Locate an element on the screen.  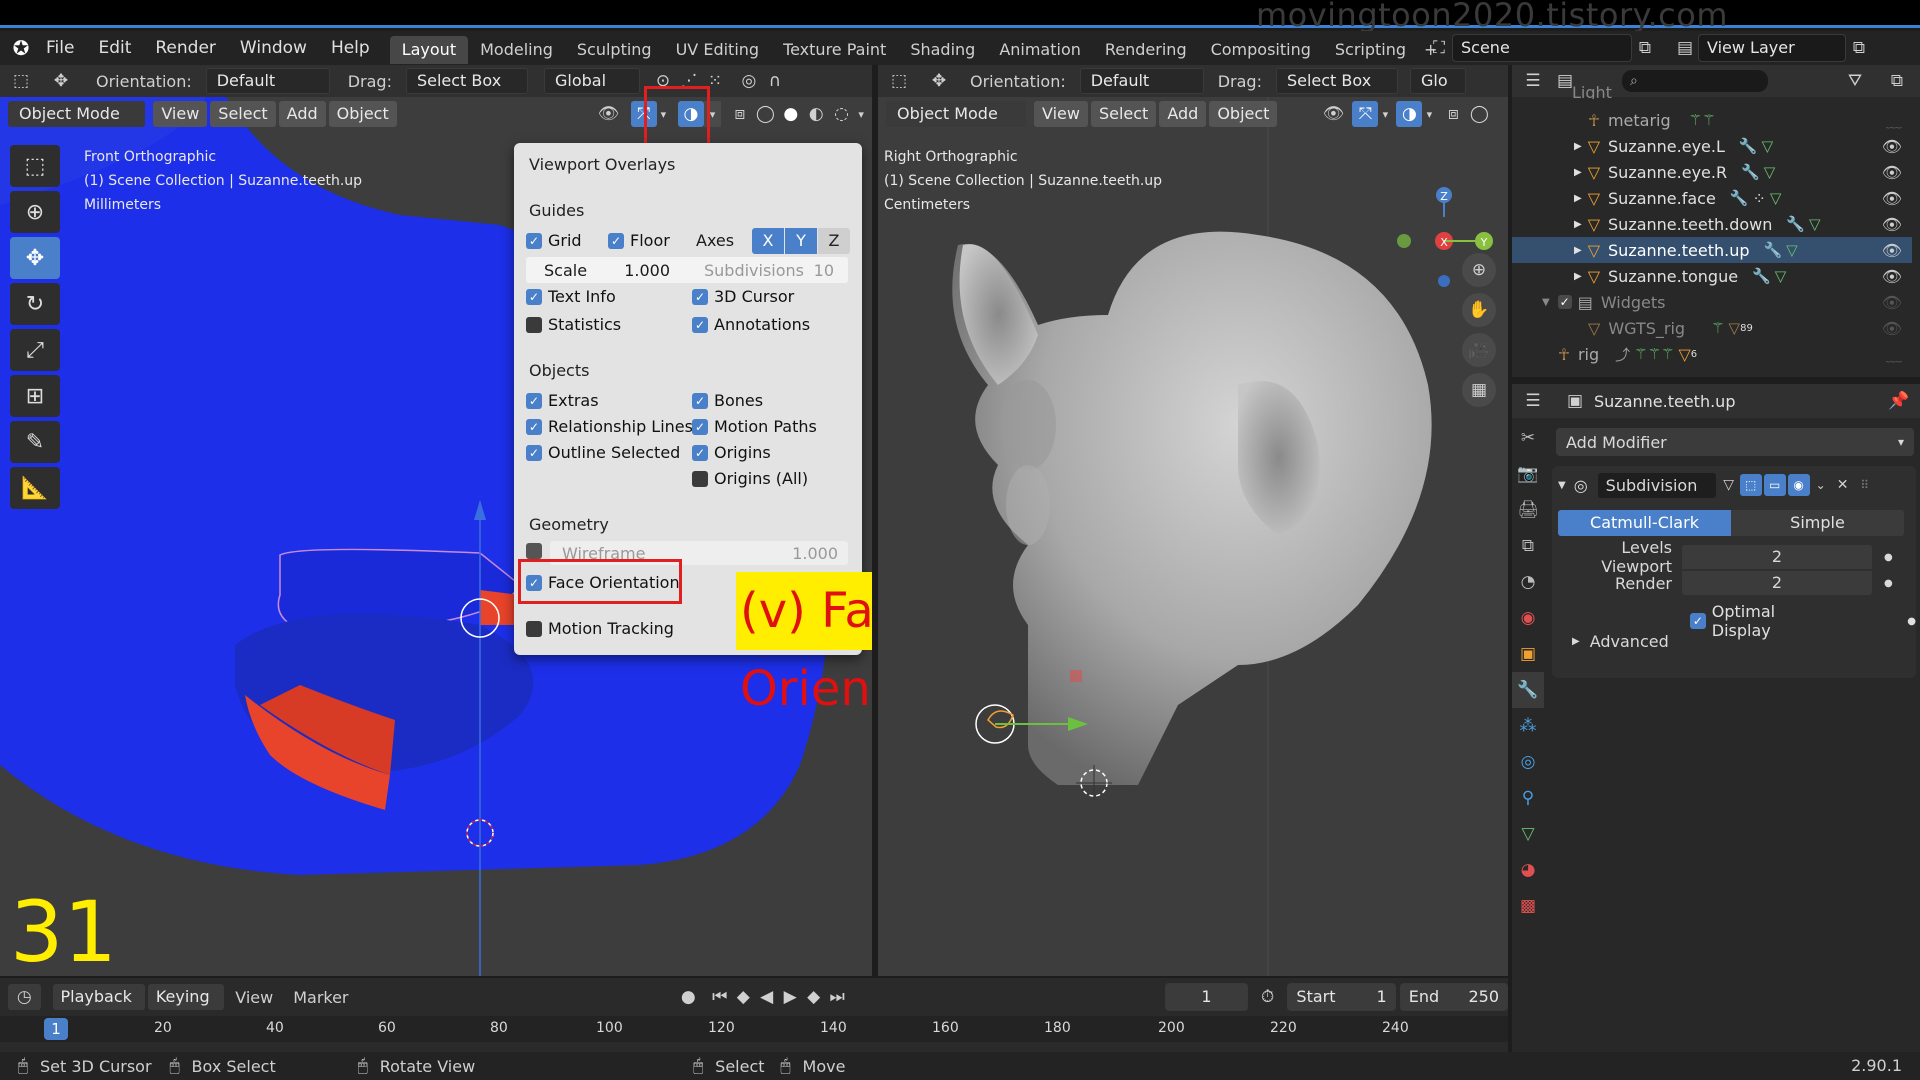
origins-all-checkbox: Origins (All) is located at coordinates (750, 478).